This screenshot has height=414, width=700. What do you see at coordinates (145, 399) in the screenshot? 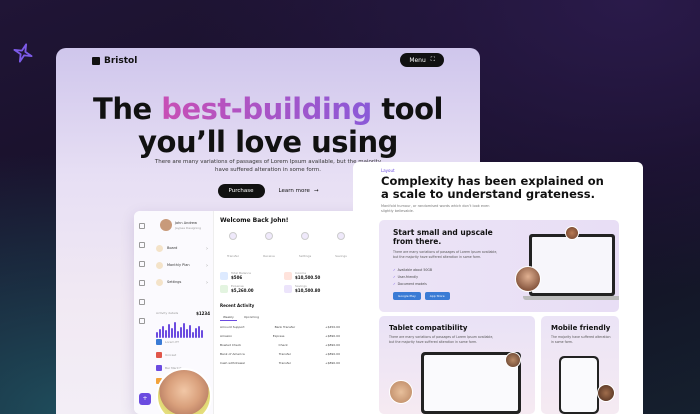
I see `add-button: +` at bounding box center [145, 399].